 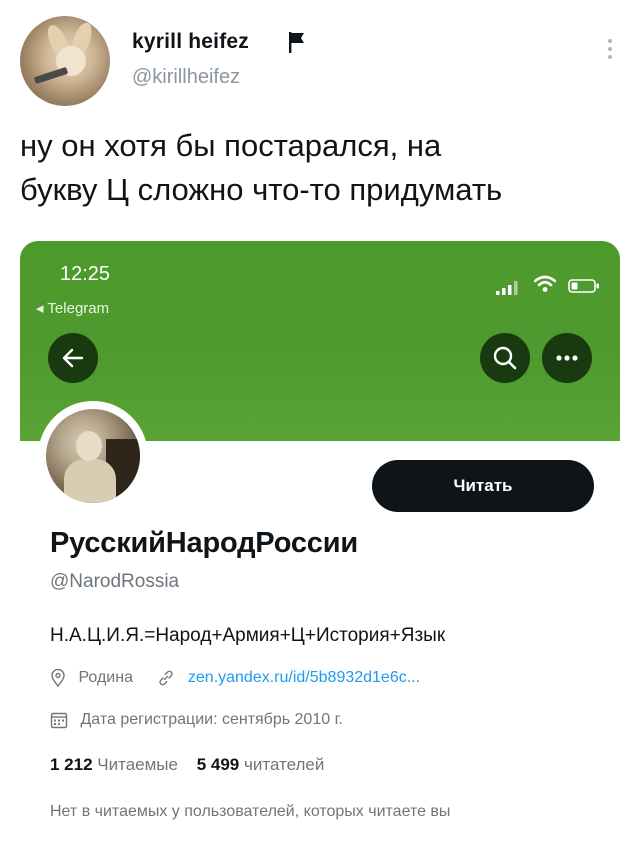 What do you see at coordinates (85, 274) in the screenshot?
I see `status-time: 12:25` at bounding box center [85, 274].